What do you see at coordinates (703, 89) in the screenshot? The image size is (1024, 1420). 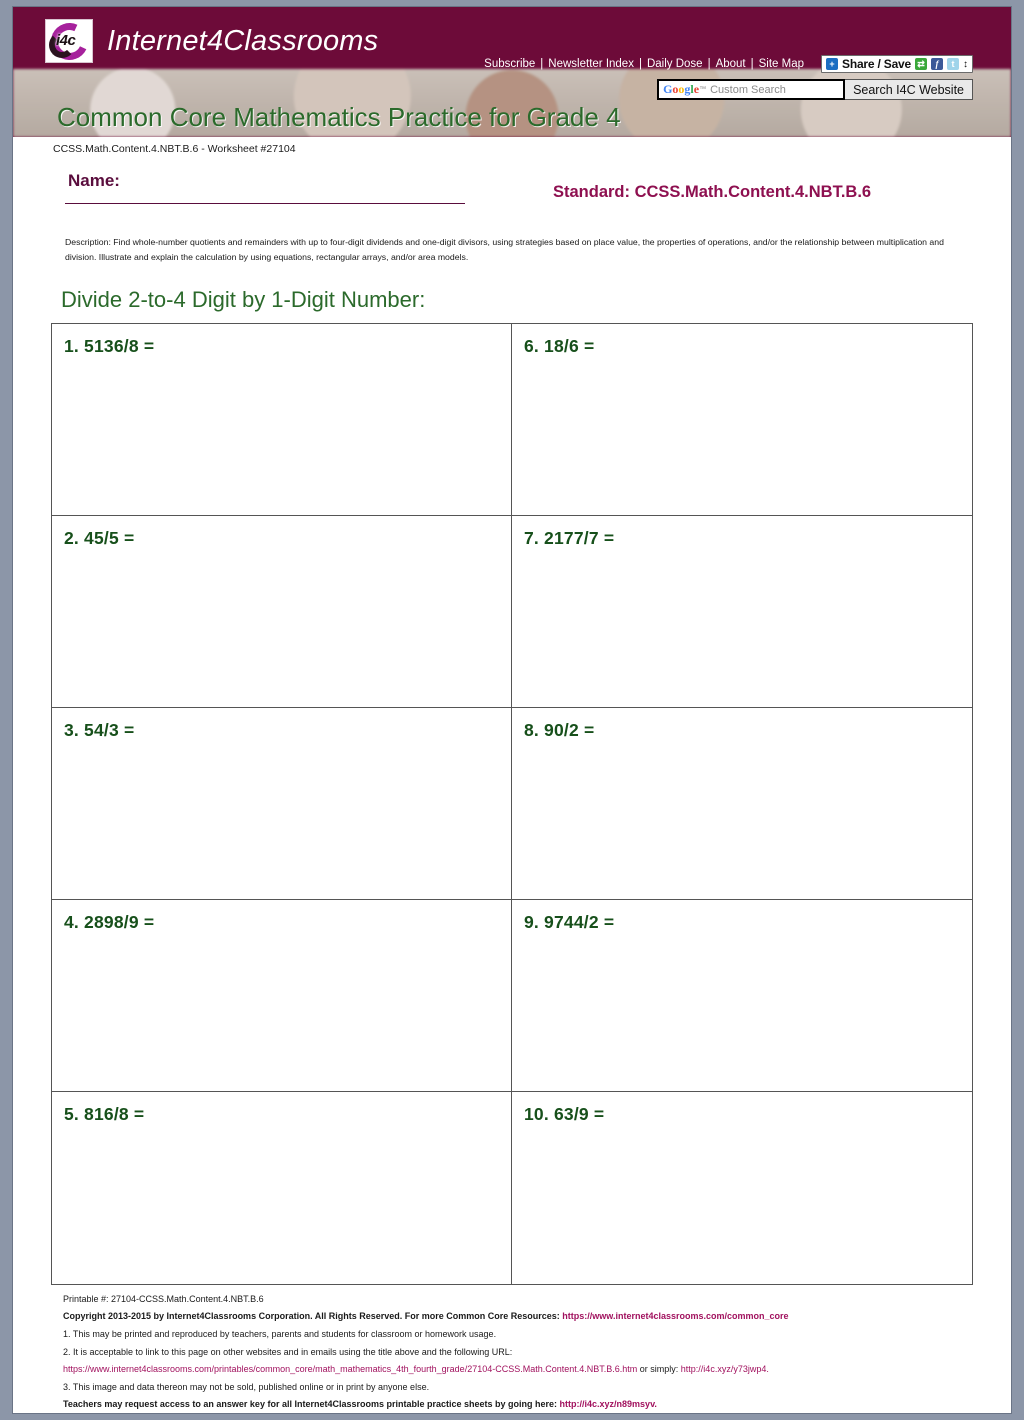 I see `google-tm-icon: ™` at bounding box center [703, 89].